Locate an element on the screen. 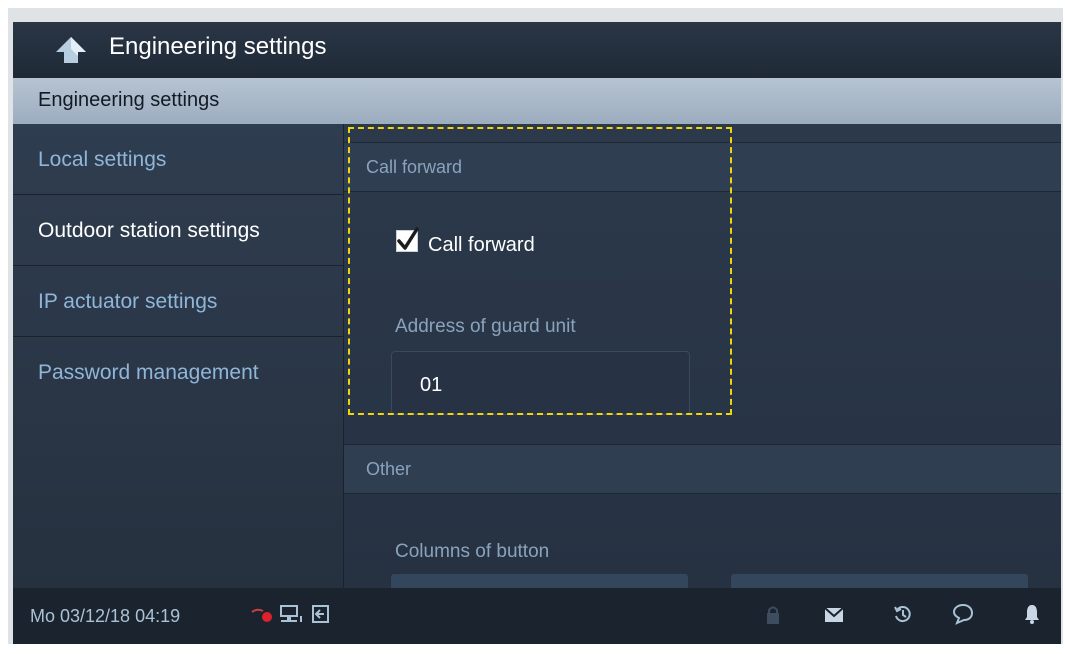 The image size is (1065, 654). columns-of-button-label: Columns of button is located at coordinates (472, 552).